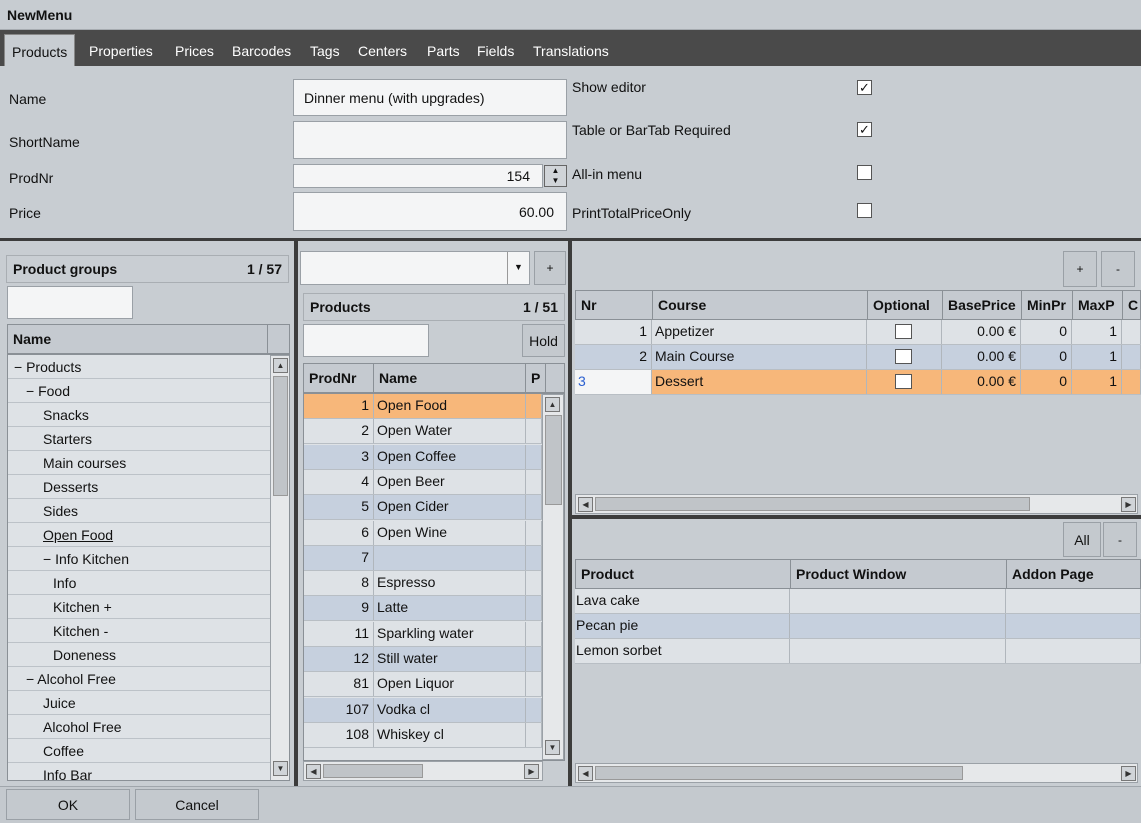 Image resolution: width=1141 pixels, height=823 pixels. Describe the element at coordinates (366, 340) in the screenshot. I see `products-search` at that location.